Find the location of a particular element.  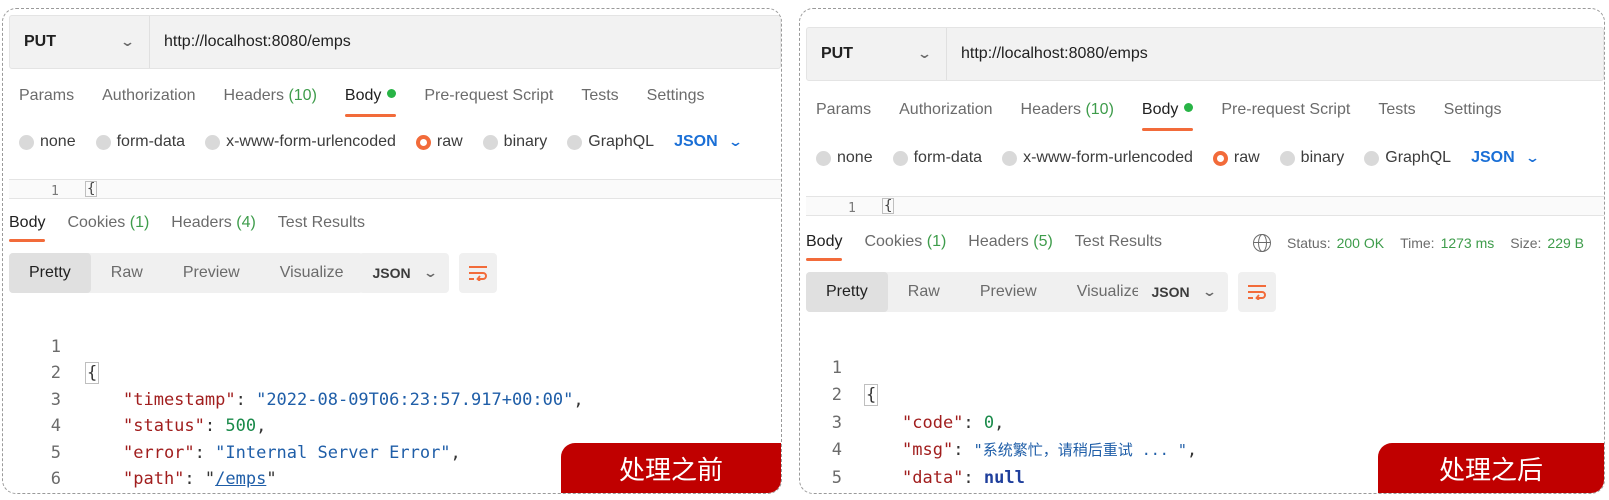

line-number: 6 is located at coordinates (55, 479).